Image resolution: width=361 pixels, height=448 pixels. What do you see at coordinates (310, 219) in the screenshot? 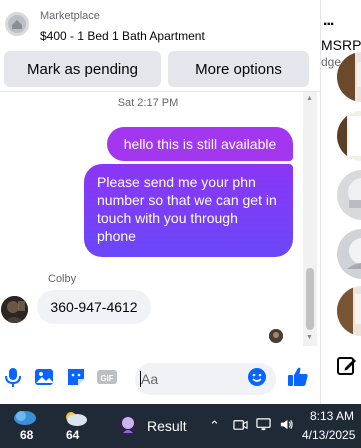
I see `scrollbar: ▲ ▼` at bounding box center [310, 219].